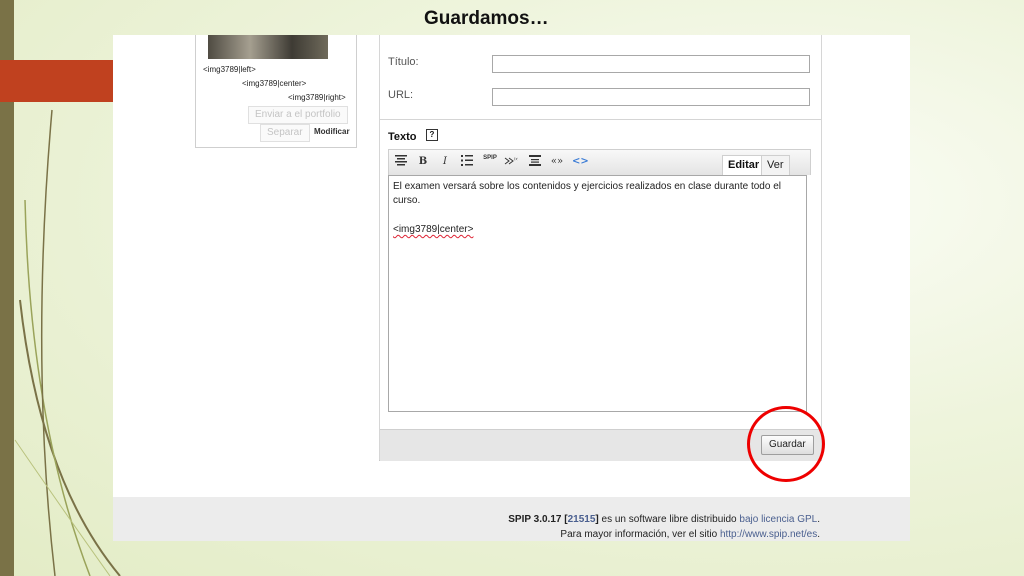 This screenshot has height=576, width=1024. I want to click on revision-link: 21515, so click(582, 519).